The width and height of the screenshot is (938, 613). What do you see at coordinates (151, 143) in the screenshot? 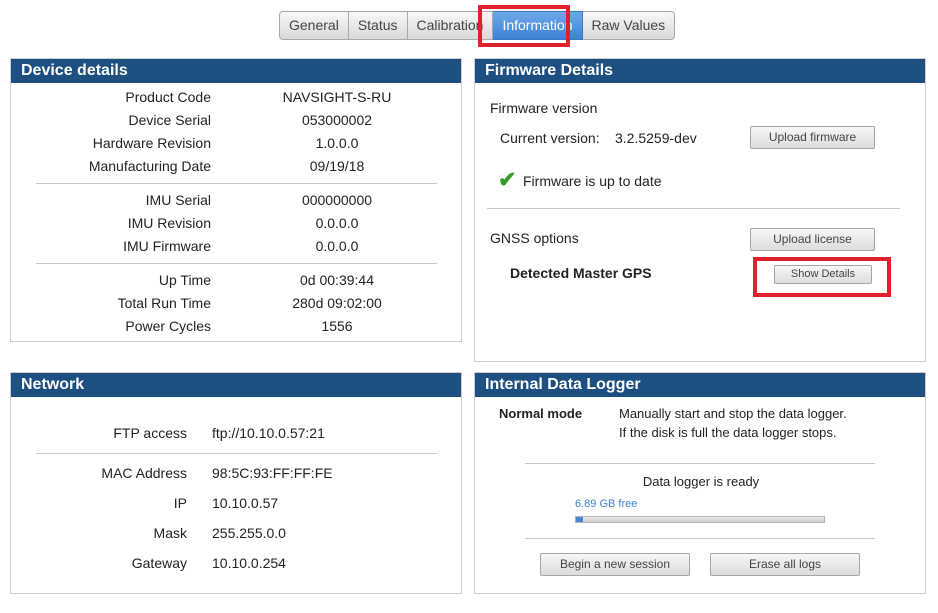
I see `device-detail-label: Hardware Revision` at bounding box center [151, 143].